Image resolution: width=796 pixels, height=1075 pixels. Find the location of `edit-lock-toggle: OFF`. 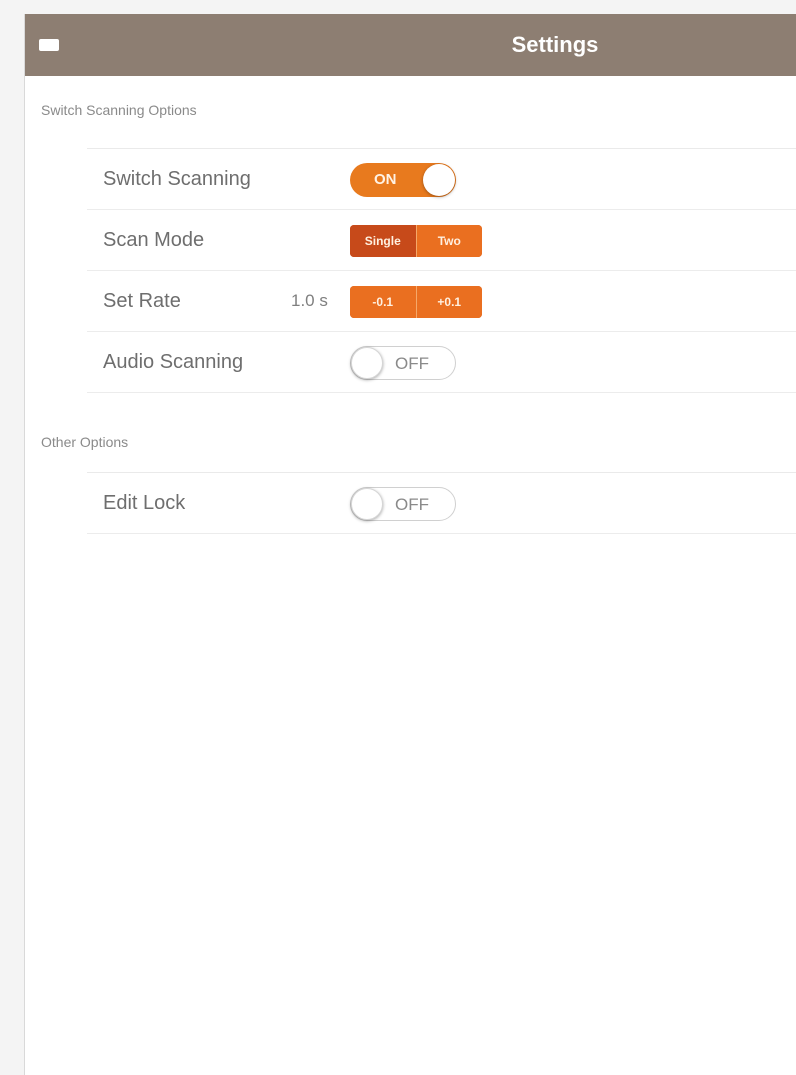

edit-lock-toggle: OFF is located at coordinates (403, 504).